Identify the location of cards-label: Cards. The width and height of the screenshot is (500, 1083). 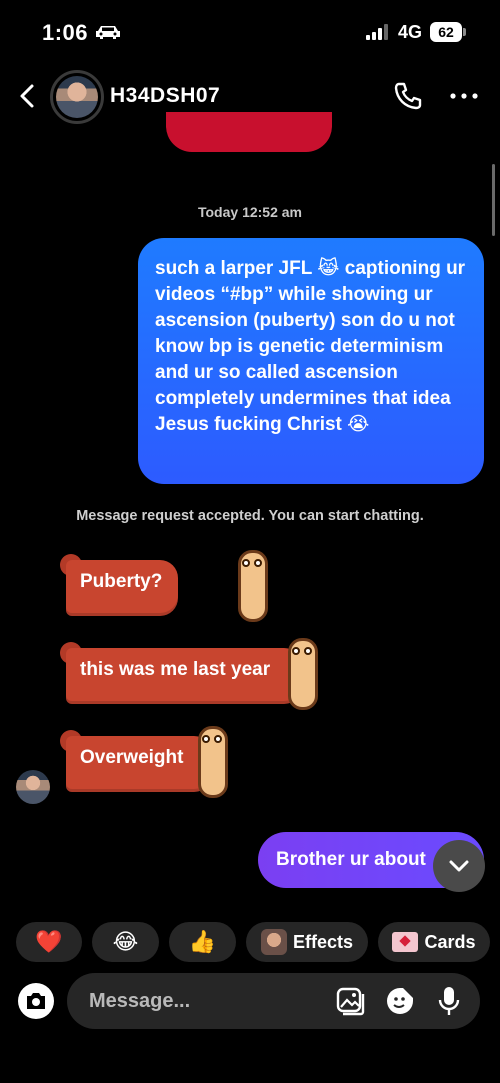
(450, 941).